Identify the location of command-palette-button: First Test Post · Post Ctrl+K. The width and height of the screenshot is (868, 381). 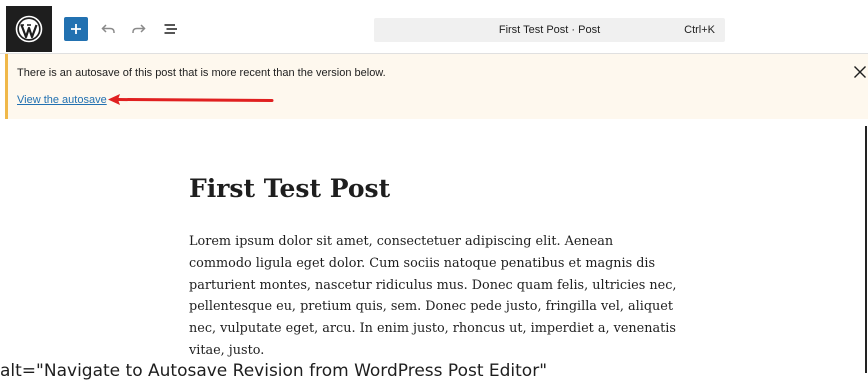
(549, 30).